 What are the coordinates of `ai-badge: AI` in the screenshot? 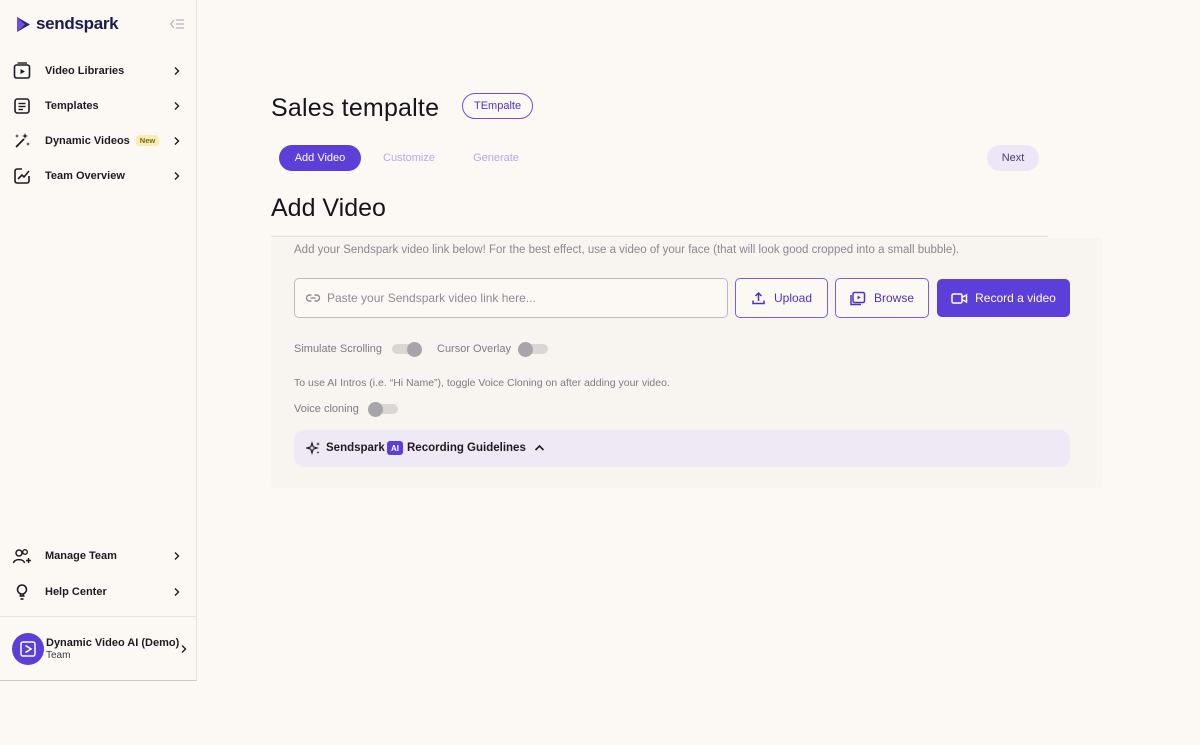 It's located at (395, 448).